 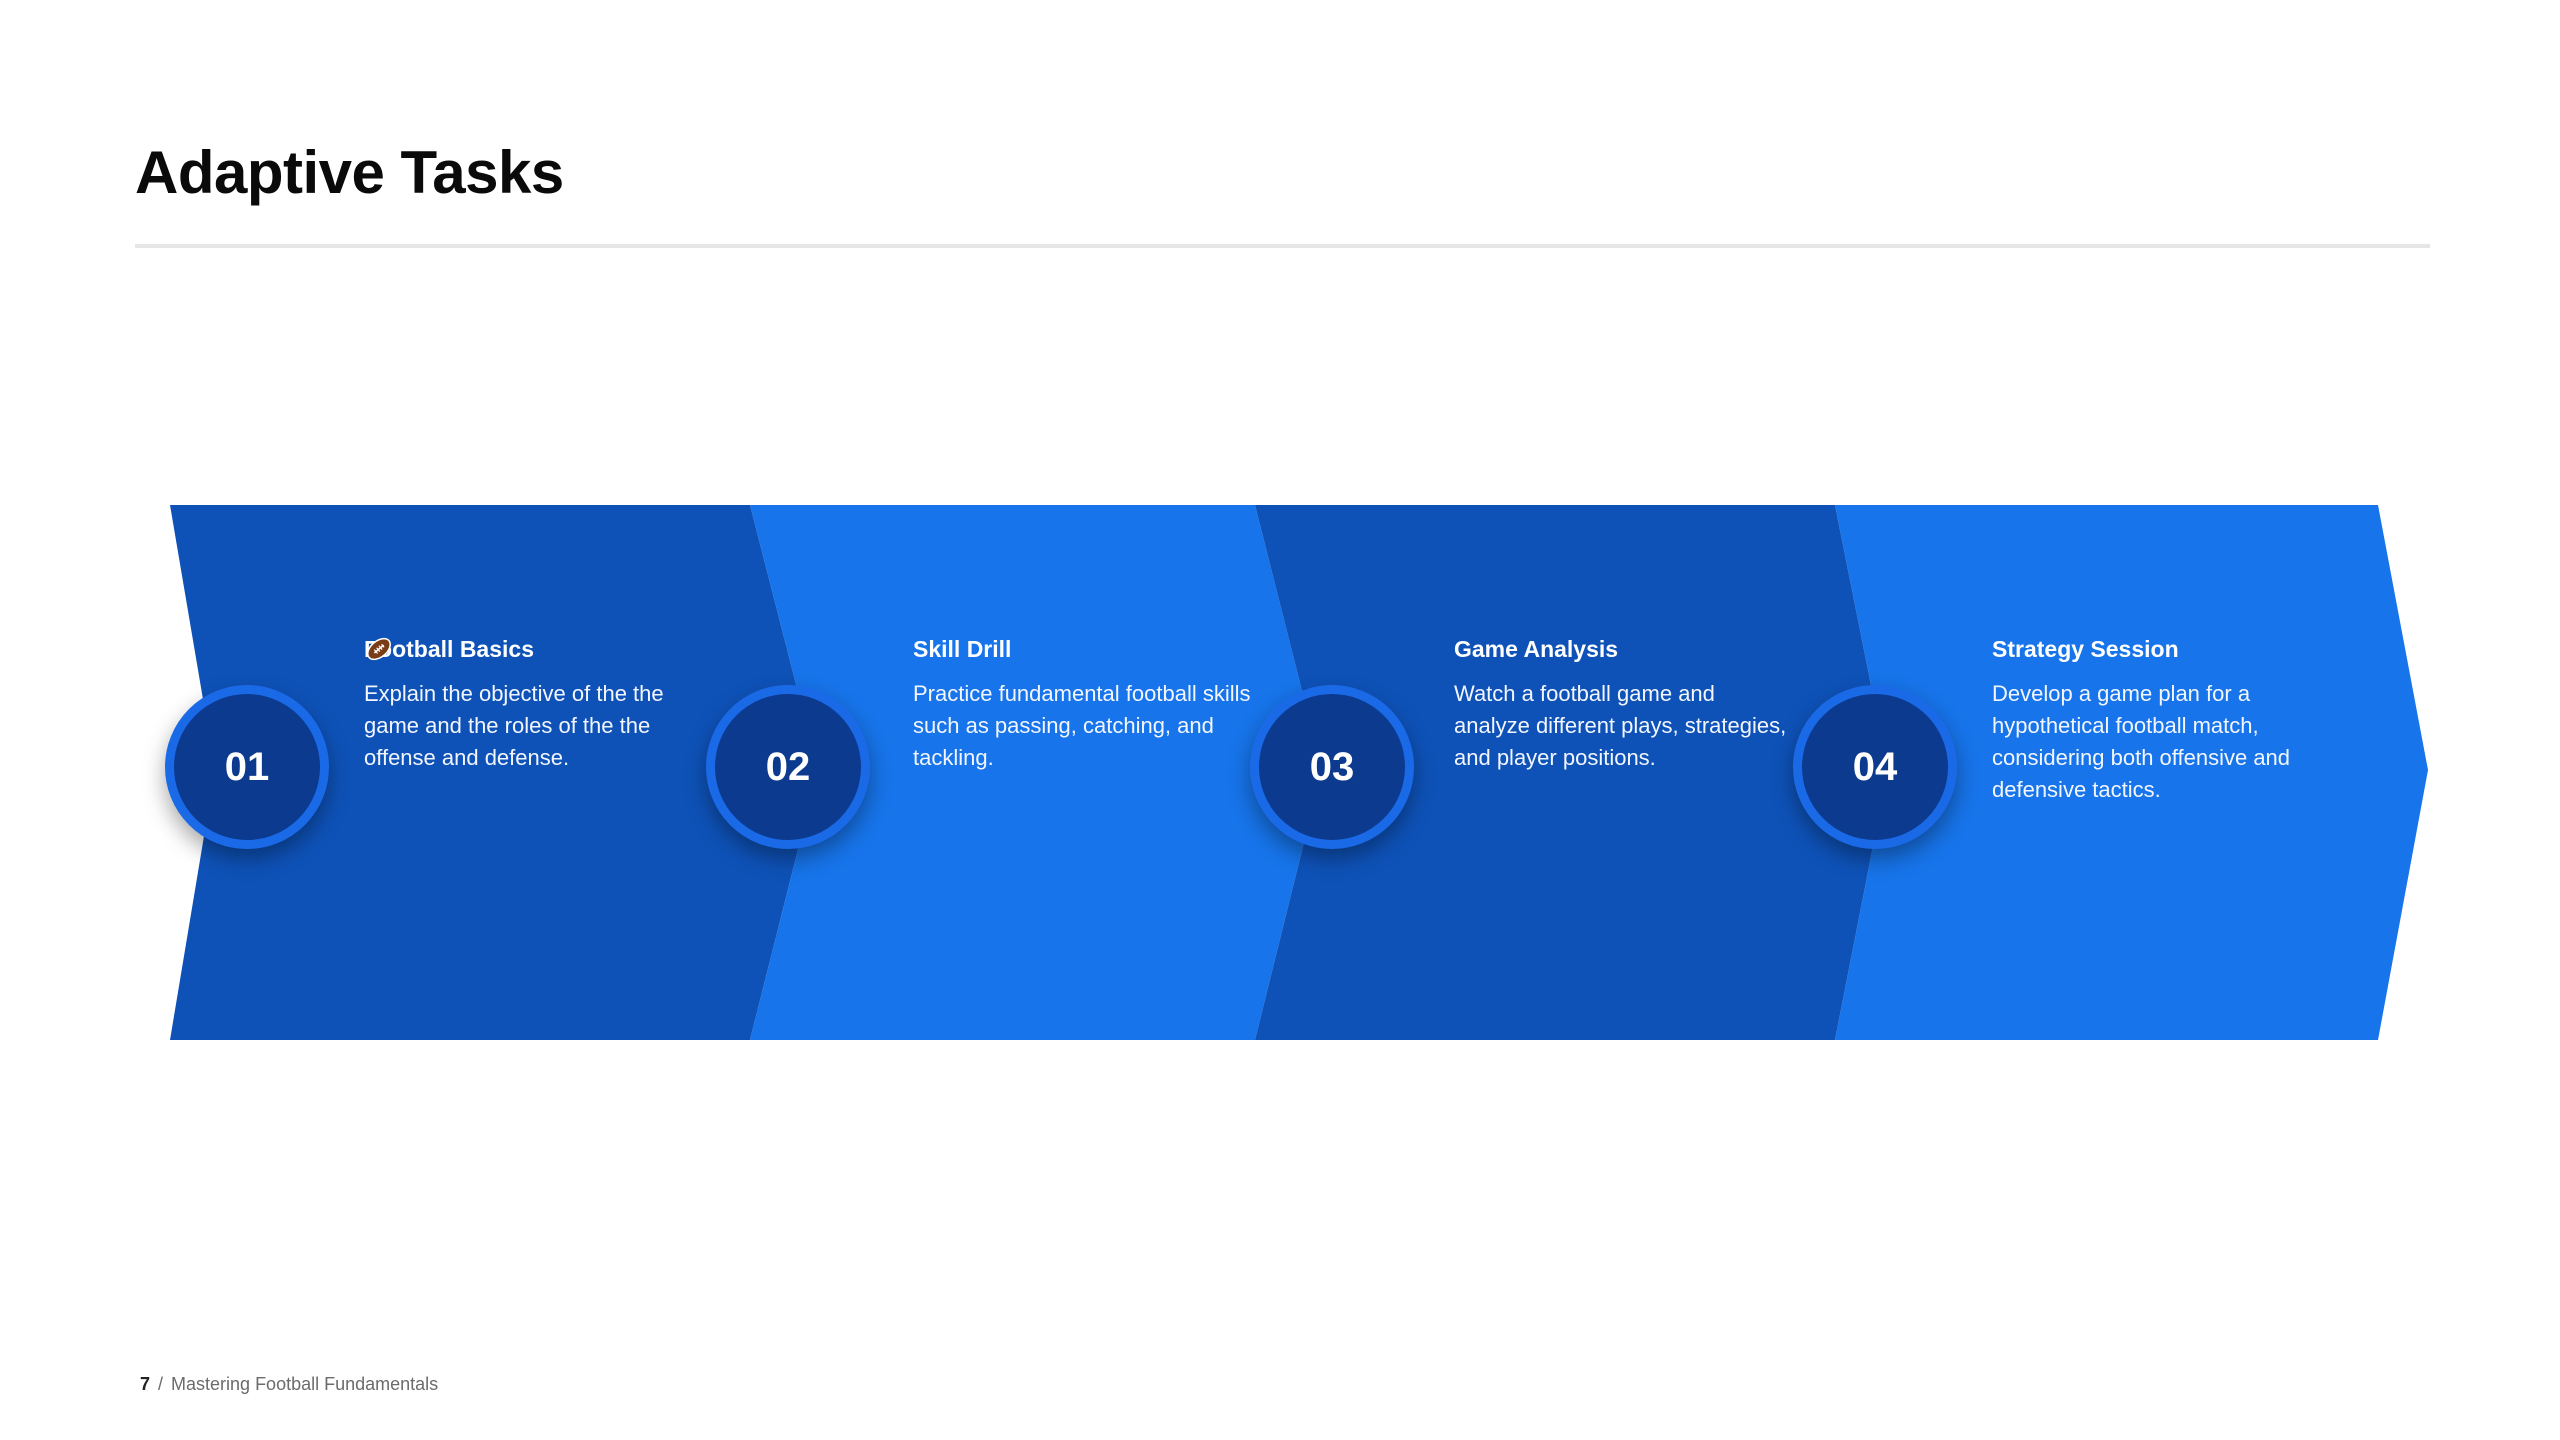 What do you see at coordinates (534, 649) in the screenshot?
I see `step-title-row: Football Basics` at bounding box center [534, 649].